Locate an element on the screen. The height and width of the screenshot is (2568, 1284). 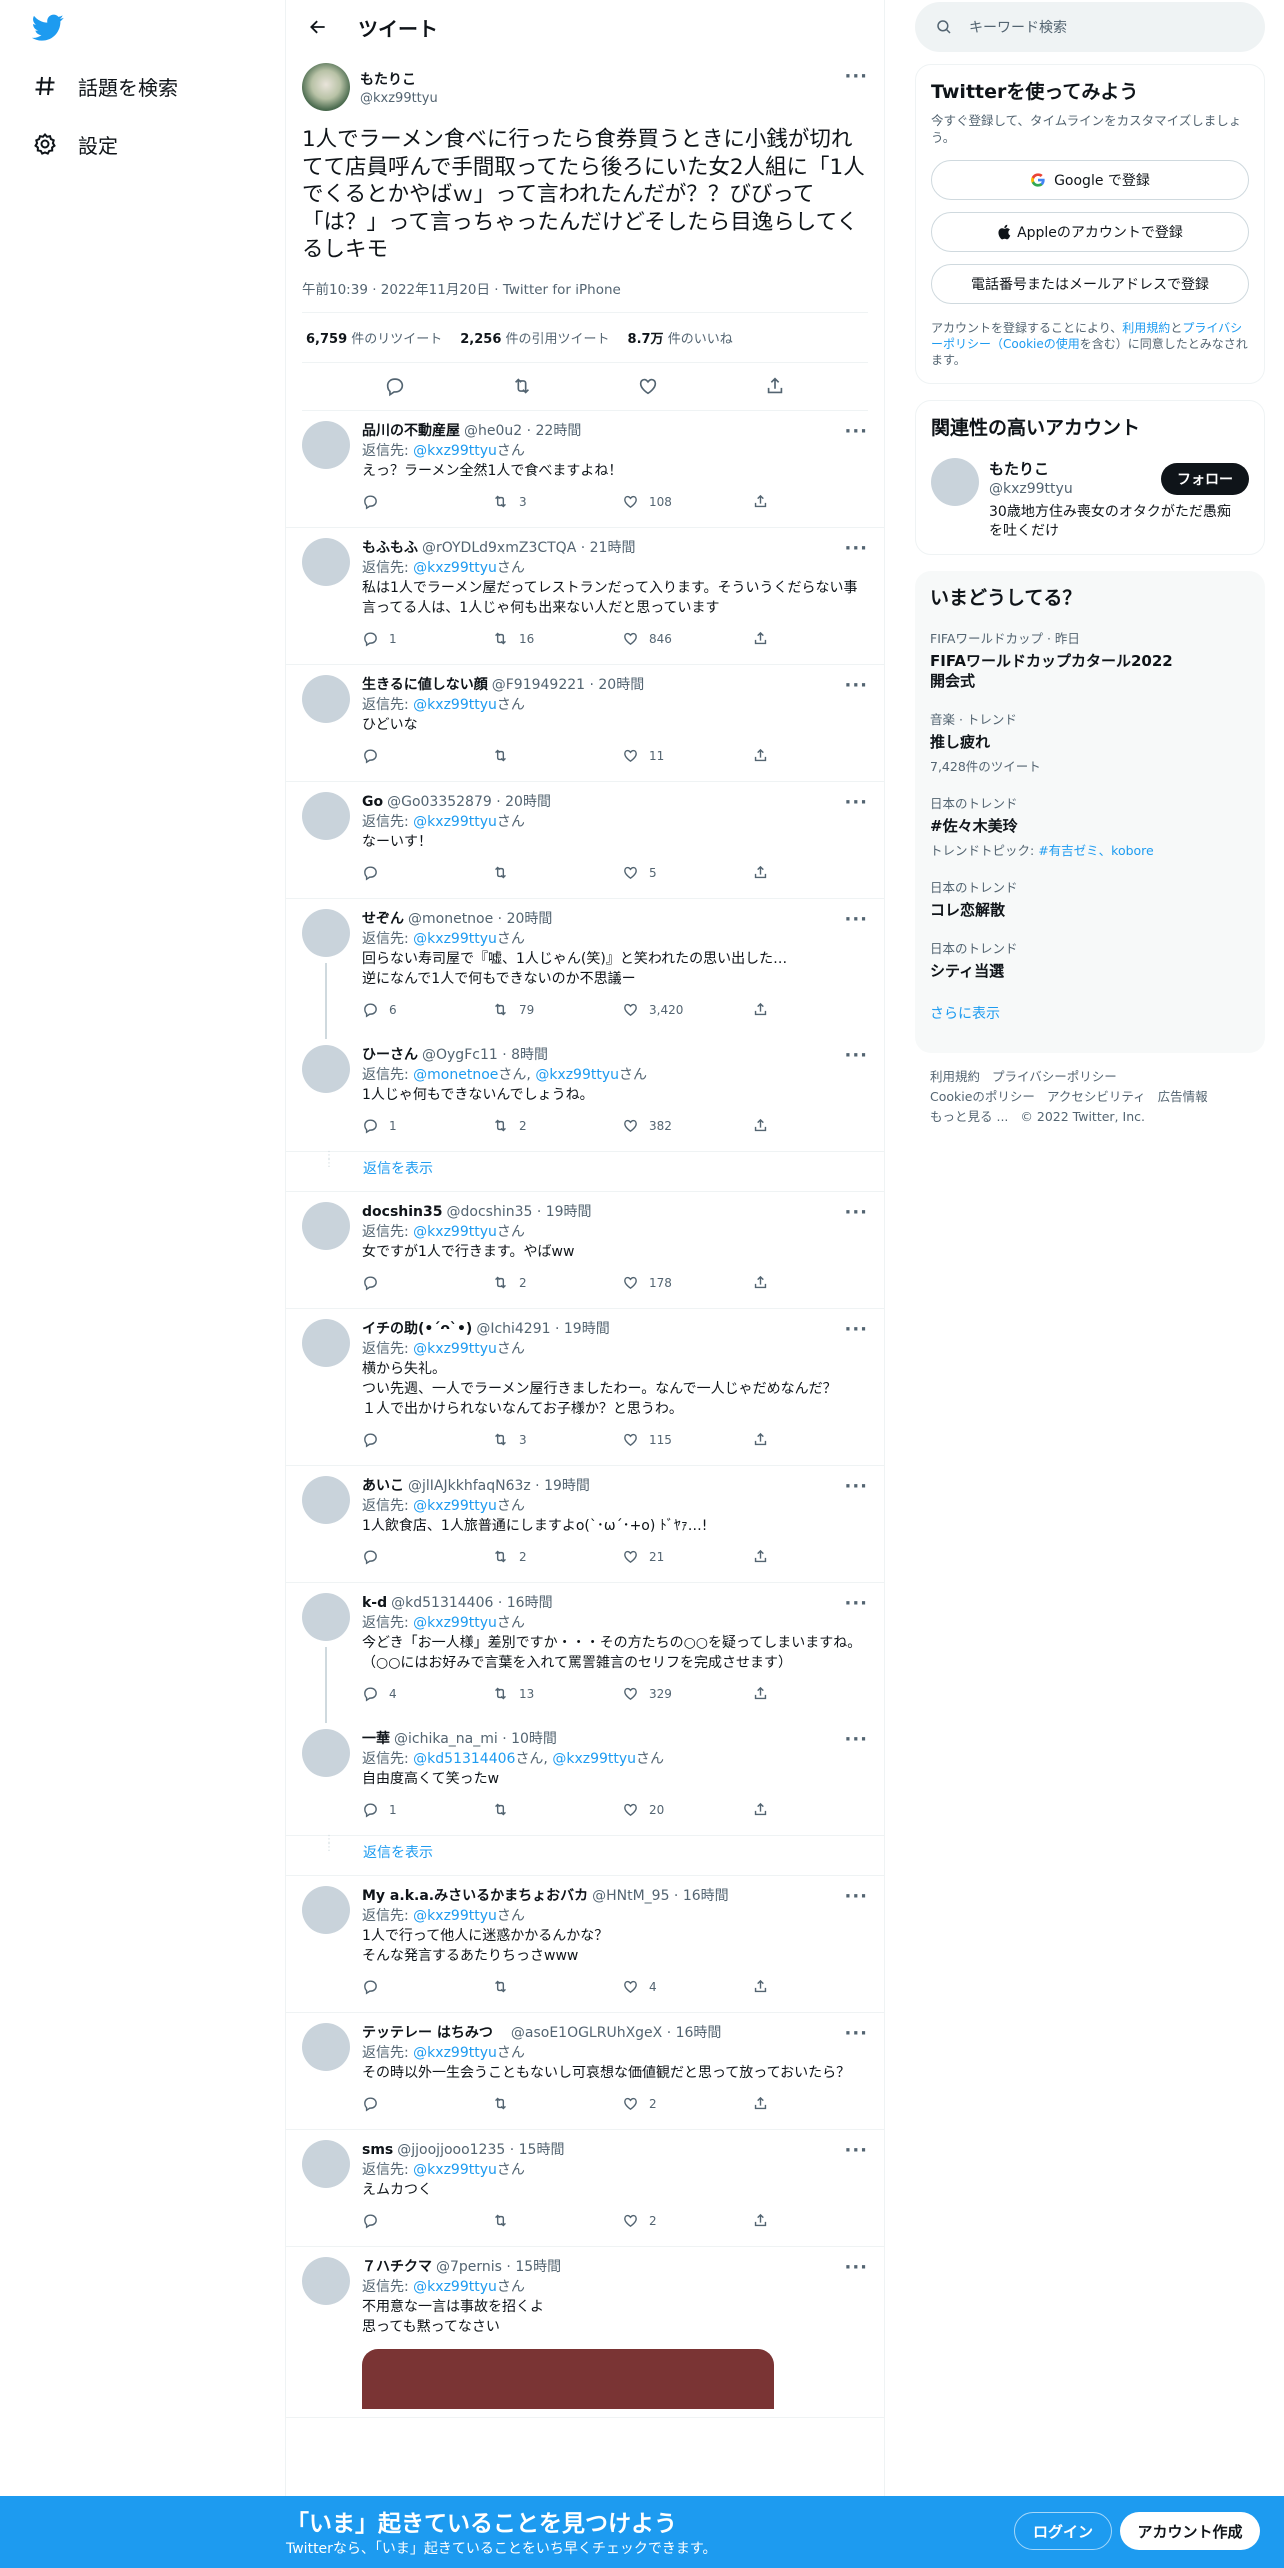
reply-icon is located at coordinates (395, 386).